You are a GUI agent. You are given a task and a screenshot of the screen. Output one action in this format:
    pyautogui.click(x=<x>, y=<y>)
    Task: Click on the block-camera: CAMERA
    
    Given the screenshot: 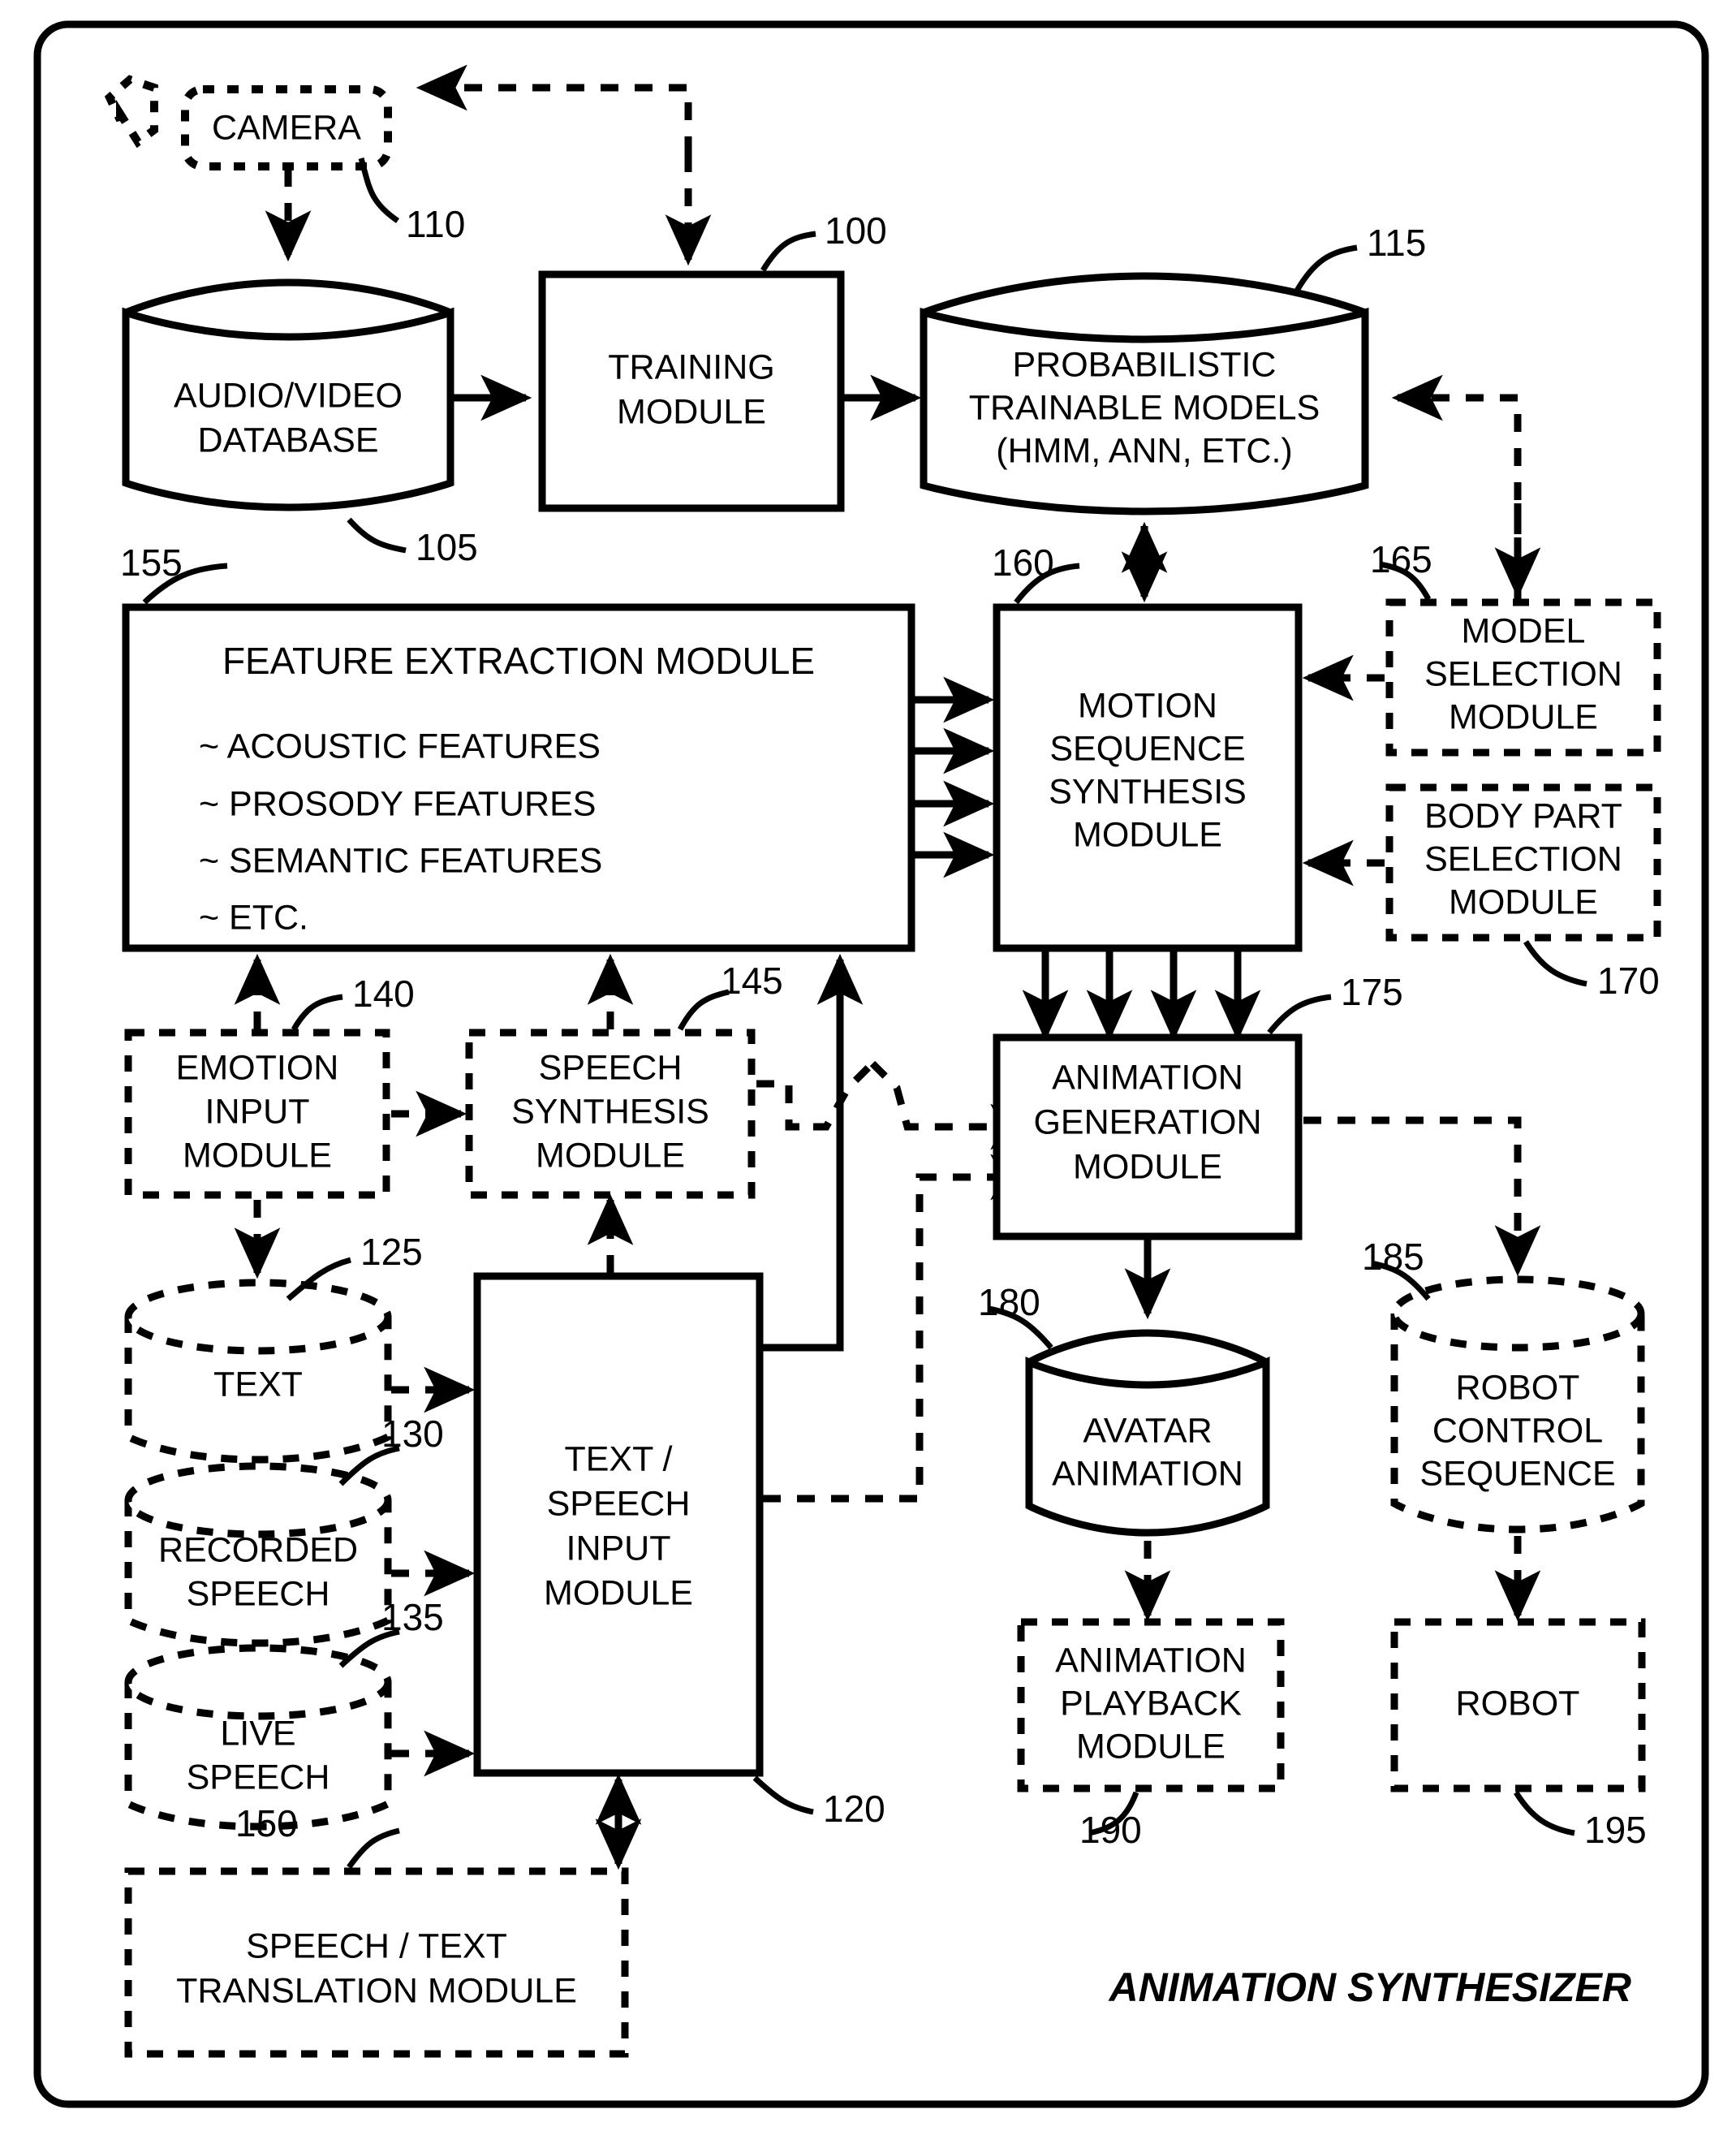 What is the action you would take?
    pyautogui.click(x=248, y=122)
    